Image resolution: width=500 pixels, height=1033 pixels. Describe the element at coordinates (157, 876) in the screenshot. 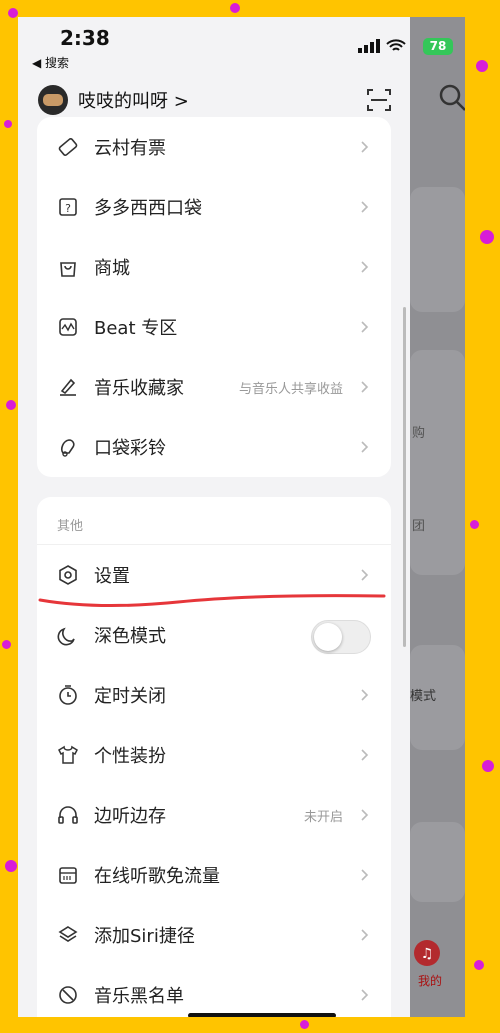

I see `menu-label: 在线听歌免流量` at that location.